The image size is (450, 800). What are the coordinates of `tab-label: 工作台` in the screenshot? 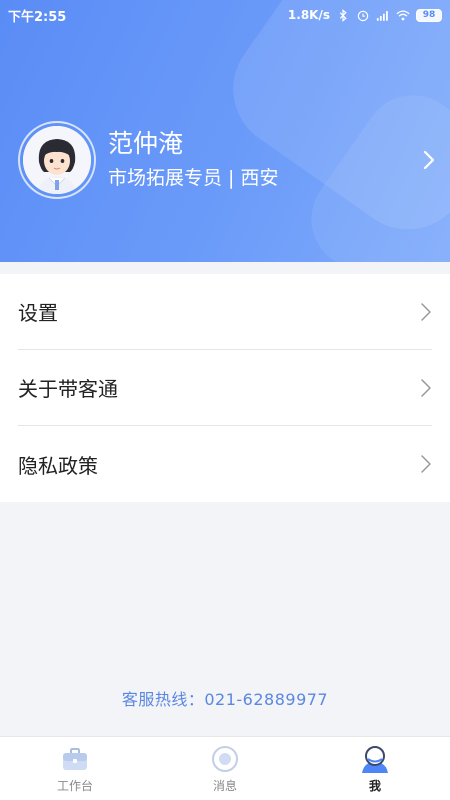 It's located at (74, 786).